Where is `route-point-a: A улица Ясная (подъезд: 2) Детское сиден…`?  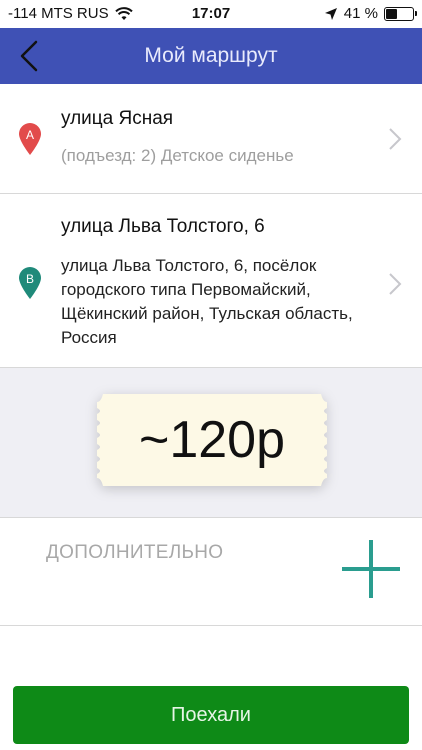 route-point-a: A улица Ясная (подъезд: 2) Детское сиден… is located at coordinates (211, 139).